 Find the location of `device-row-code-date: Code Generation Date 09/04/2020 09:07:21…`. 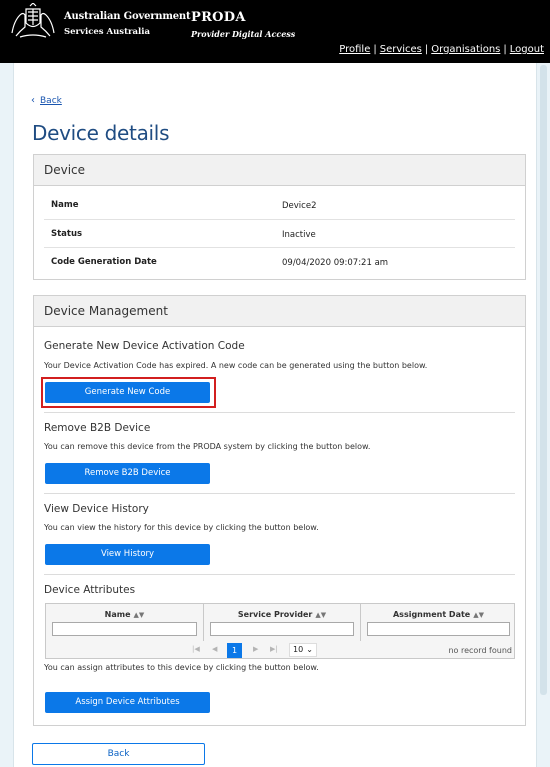

device-row-code-date: Code Generation Date 09/04/2020 09:07:21… is located at coordinates (279, 261).